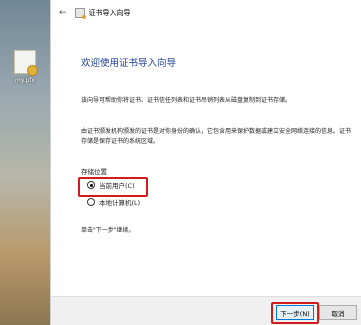 This screenshot has height=325, width=361. I want to click on radio-local-machine: 本地计算机(L), so click(113, 202).